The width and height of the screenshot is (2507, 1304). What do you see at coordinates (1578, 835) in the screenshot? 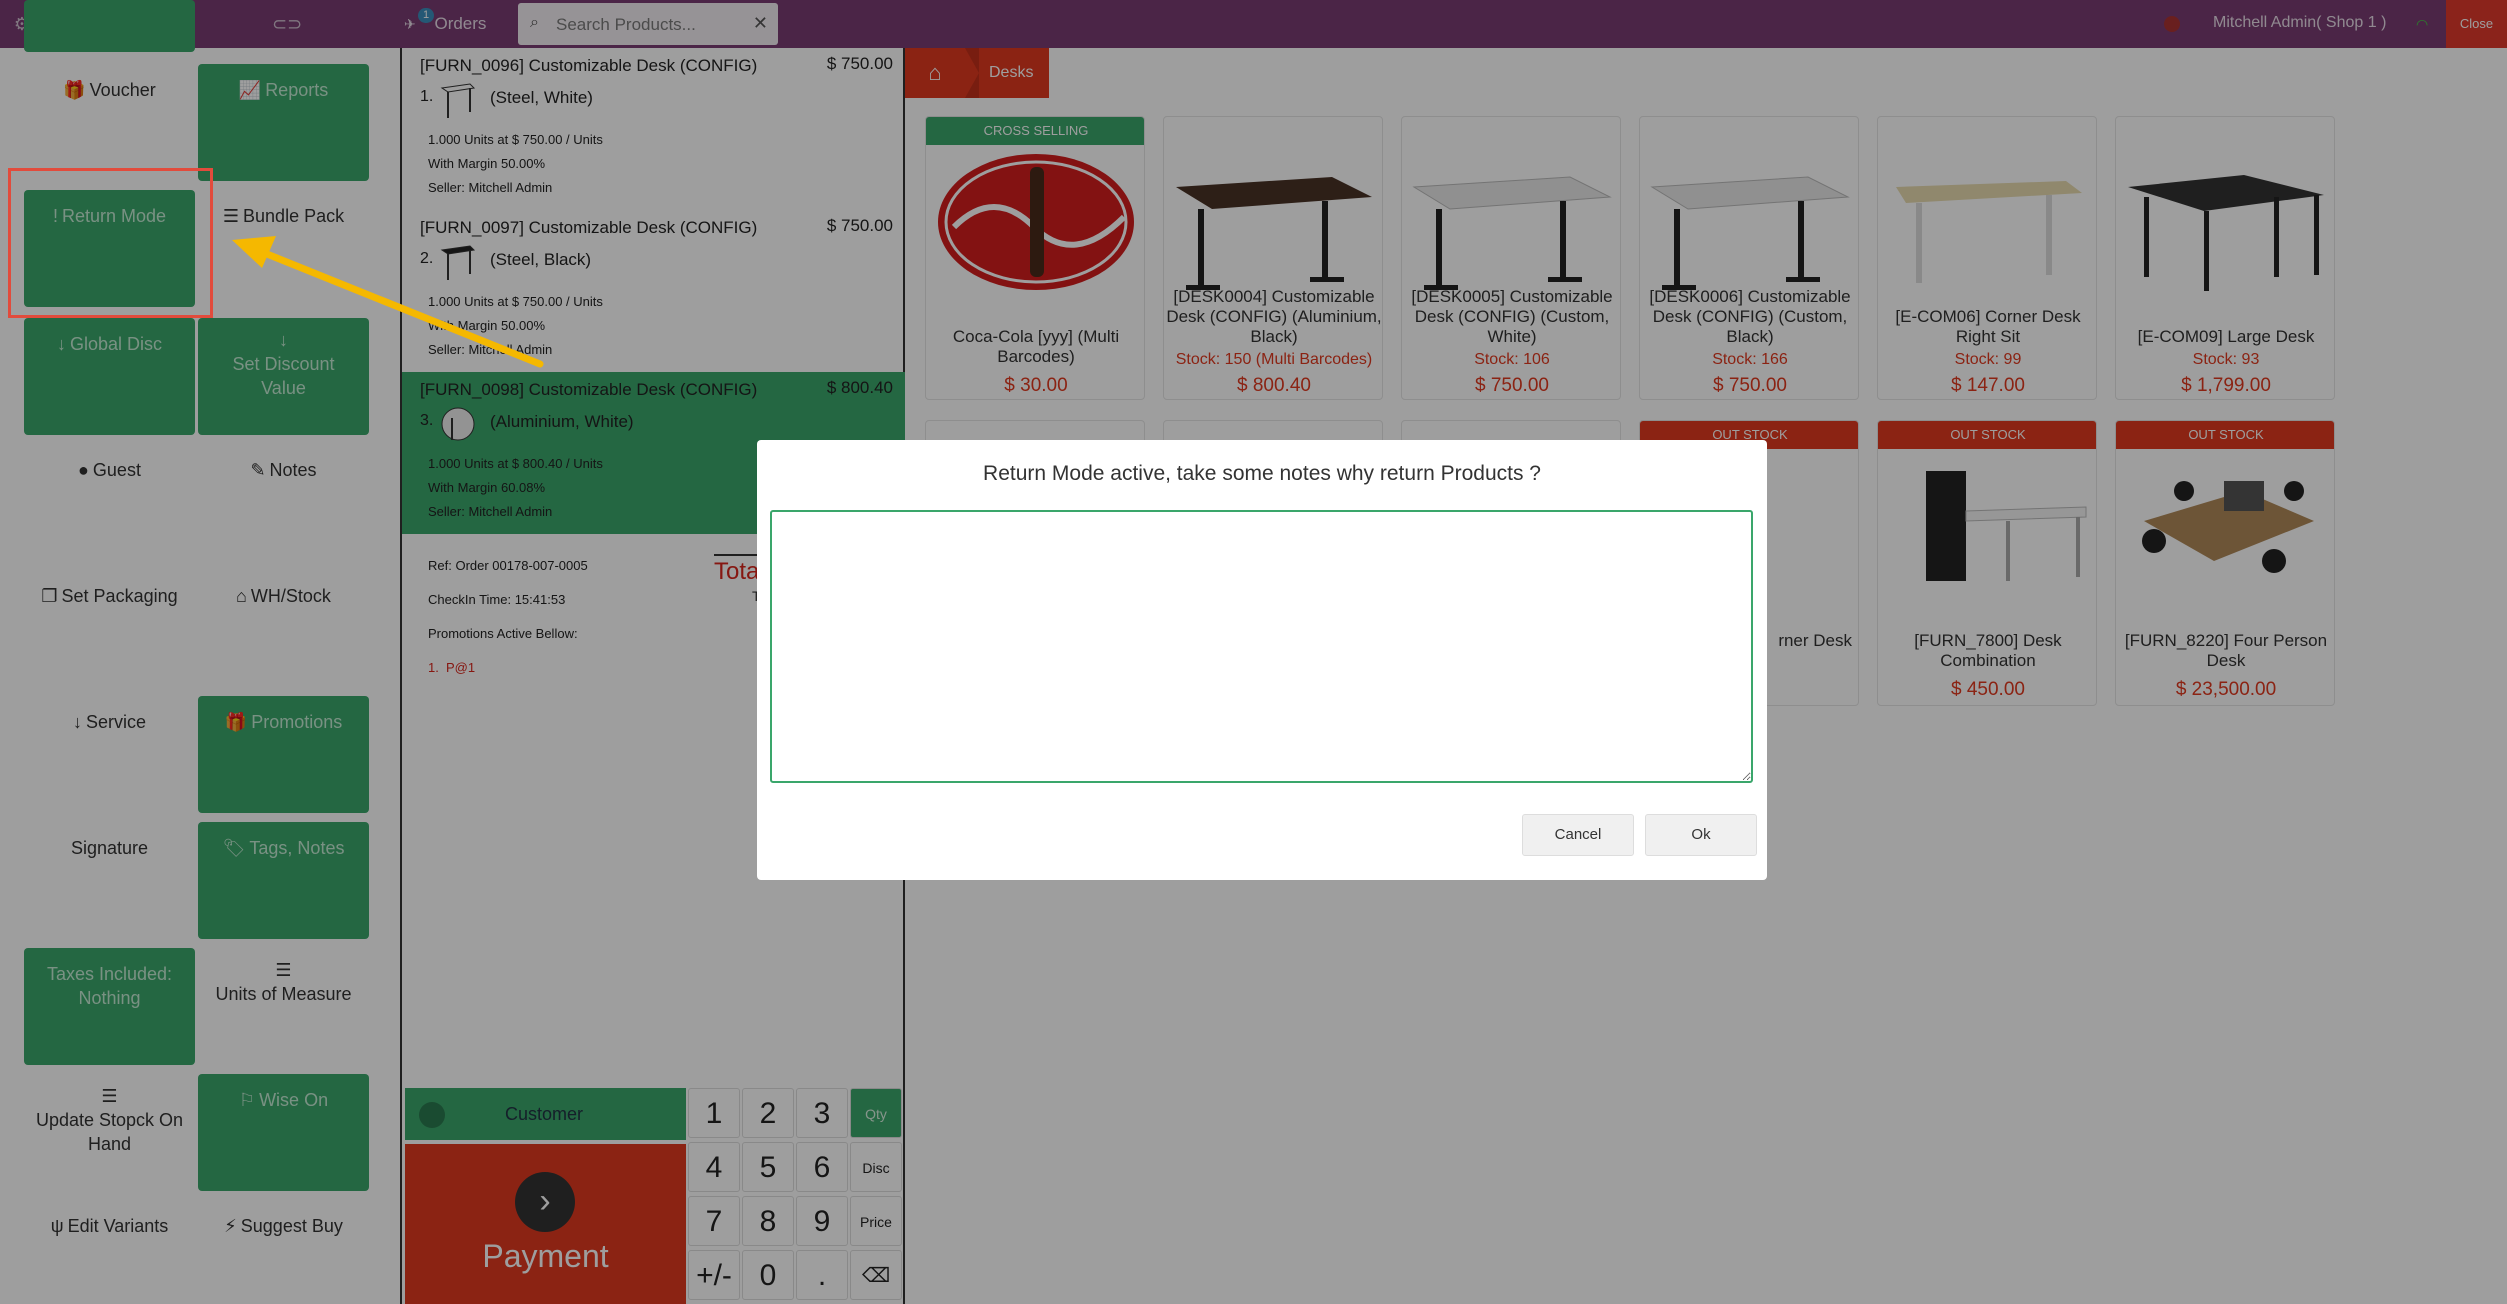
I see `cancel-button: Cancel` at bounding box center [1578, 835].